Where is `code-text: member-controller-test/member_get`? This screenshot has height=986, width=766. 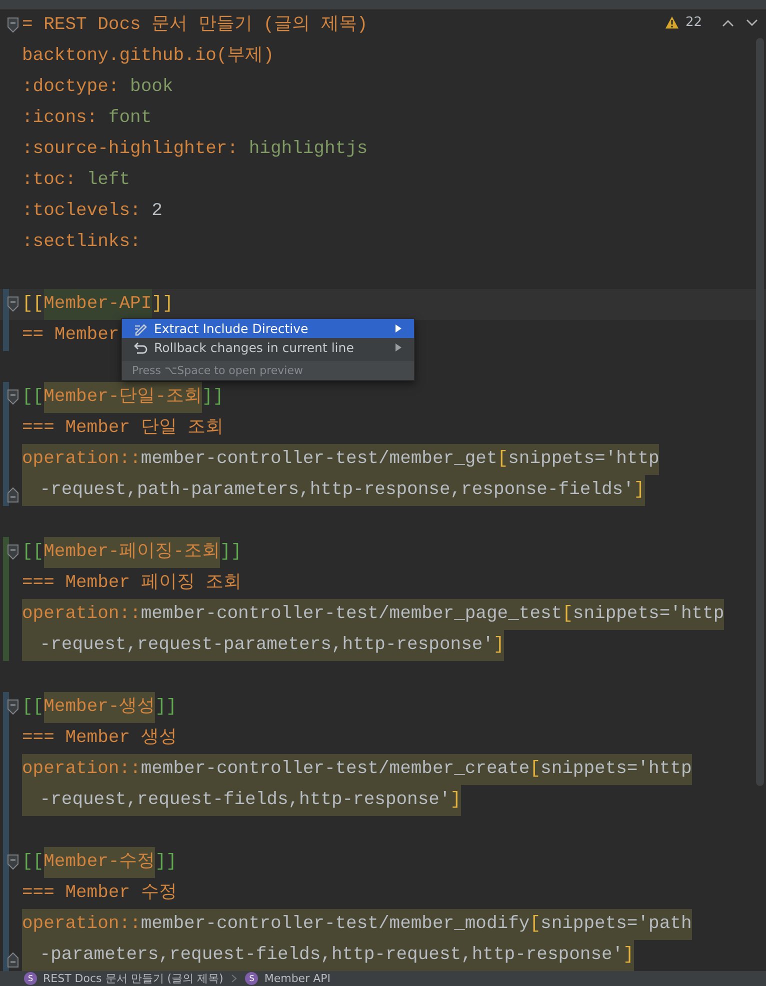 code-text: member-controller-test/member_get is located at coordinates (319, 459).